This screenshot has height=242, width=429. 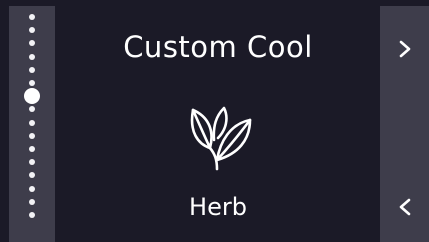 What do you see at coordinates (218, 47) in the screenshot?
I see `page-title: Custom Cool` at bounding box center [218, 47].